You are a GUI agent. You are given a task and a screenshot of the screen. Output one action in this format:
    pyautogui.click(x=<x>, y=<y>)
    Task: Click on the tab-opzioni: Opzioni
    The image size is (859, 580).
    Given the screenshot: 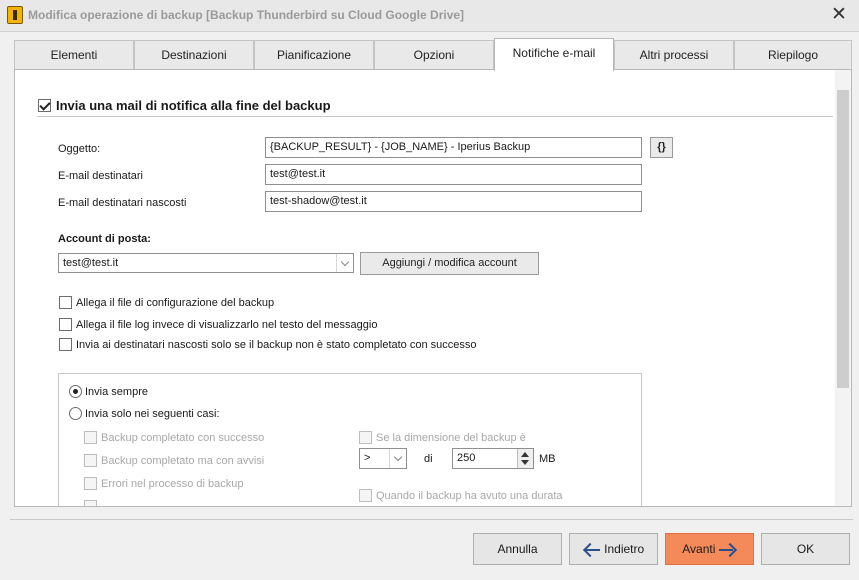 What is the action you would take?
    pyautogui.click(x=434, y=55)
    